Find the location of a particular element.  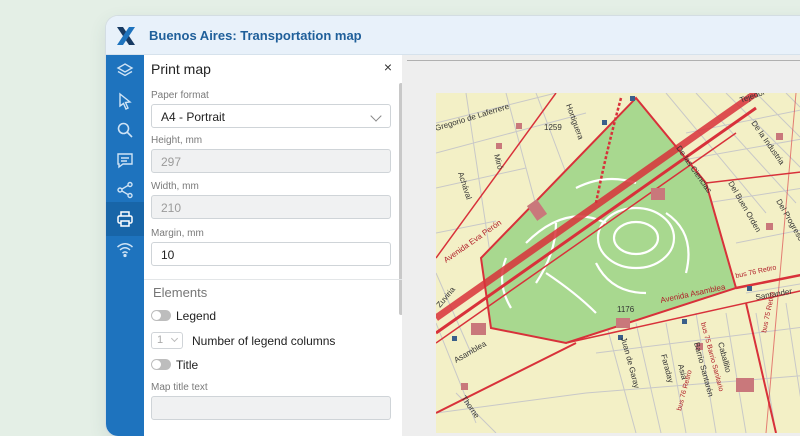

panel-header: Print map × is located at coordinates (273, 68).